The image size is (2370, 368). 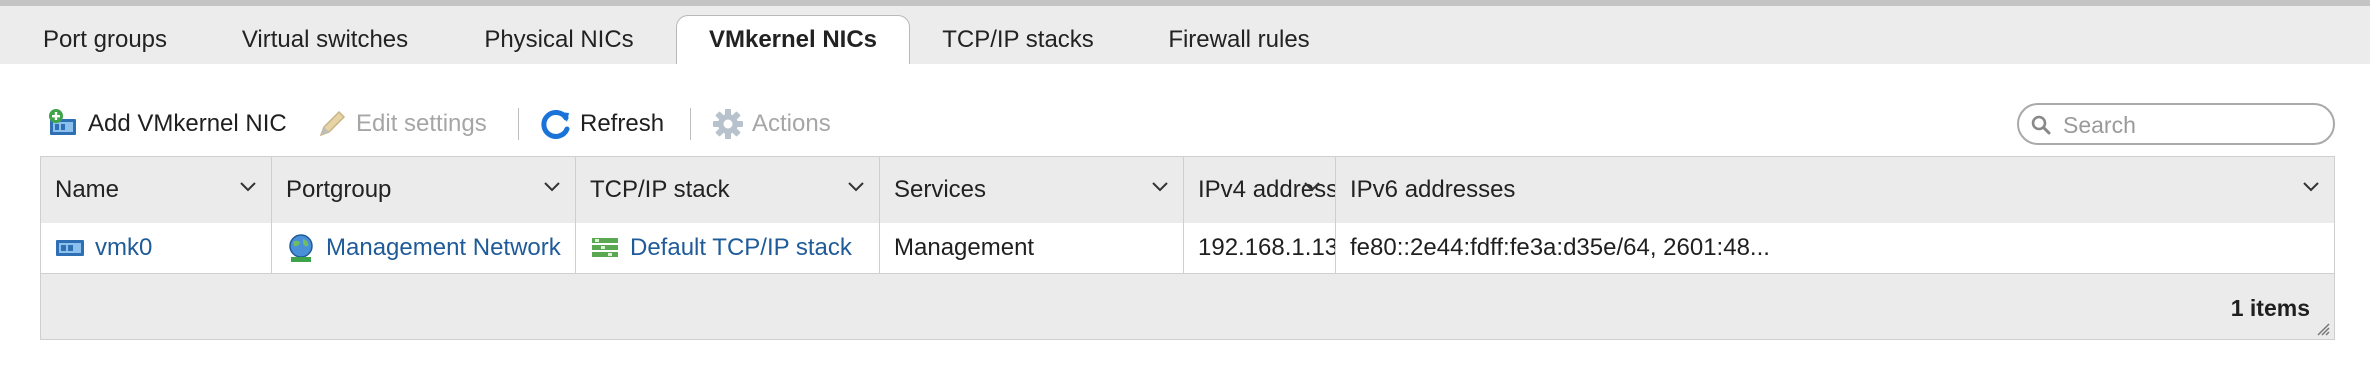 I want to click on tcpip-stack-icon, so click(x=605, y=248).